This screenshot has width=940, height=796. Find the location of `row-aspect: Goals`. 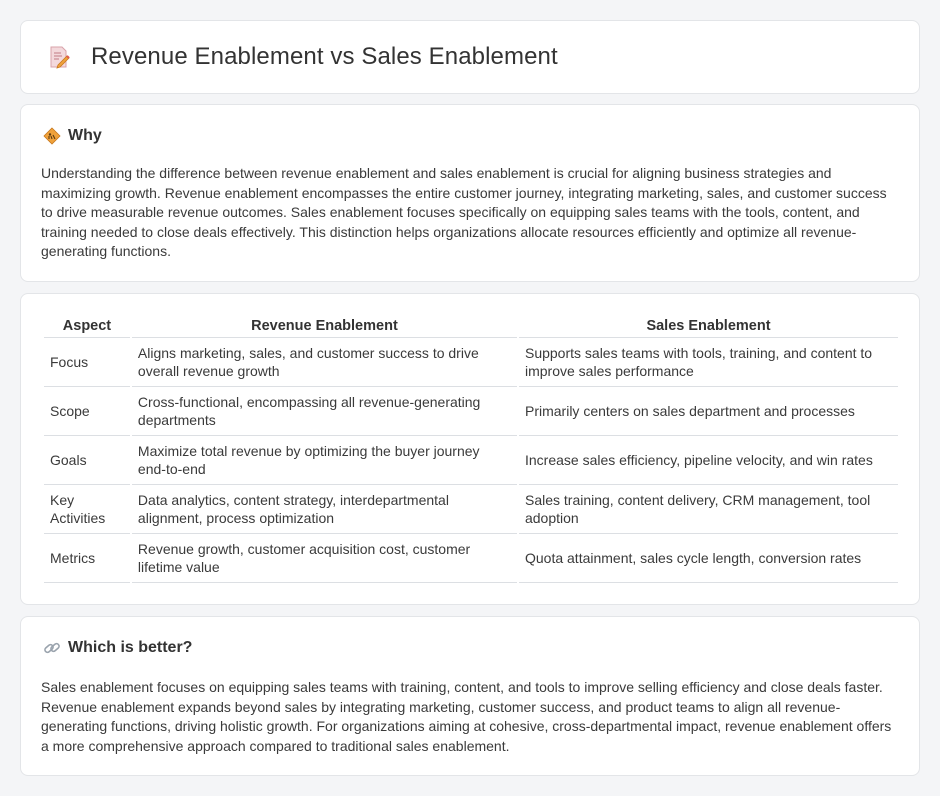

row-aspect: Goals is located at coordinates (87, 460).